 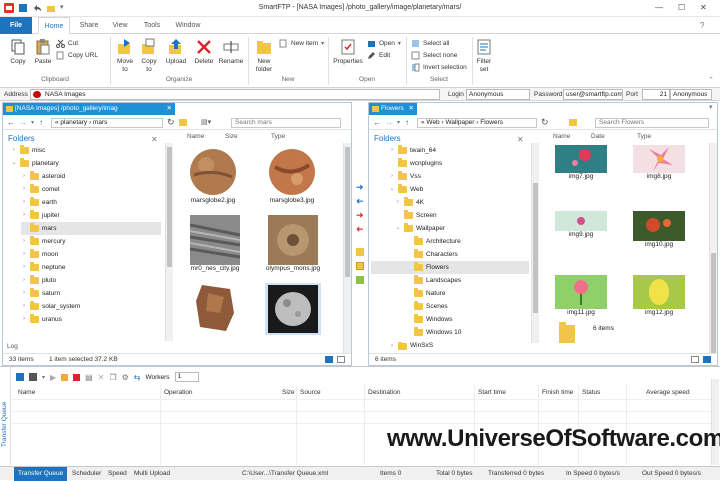 What do you see at coordinates (204, 52) in the screenshot?
I see `delete-button: Delete` at bounding box center [204, 52].